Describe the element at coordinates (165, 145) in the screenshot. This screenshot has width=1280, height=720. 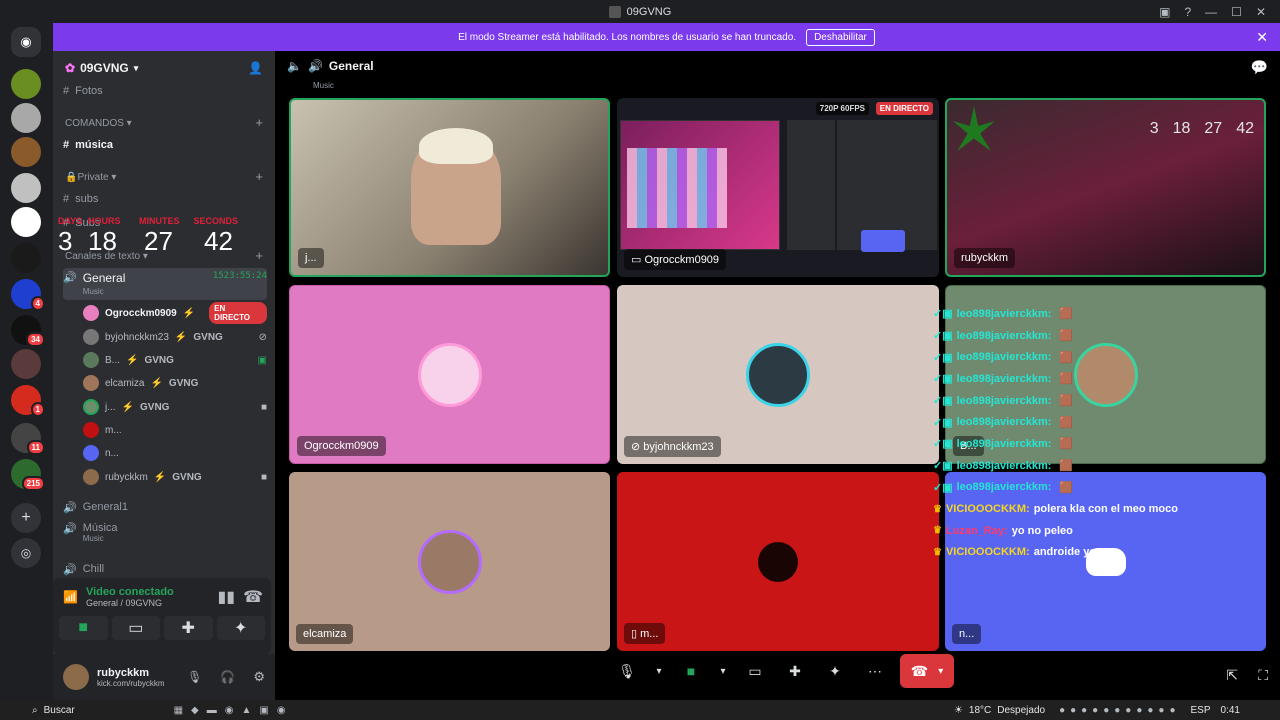
I see `channel-musica: # música` at that location.